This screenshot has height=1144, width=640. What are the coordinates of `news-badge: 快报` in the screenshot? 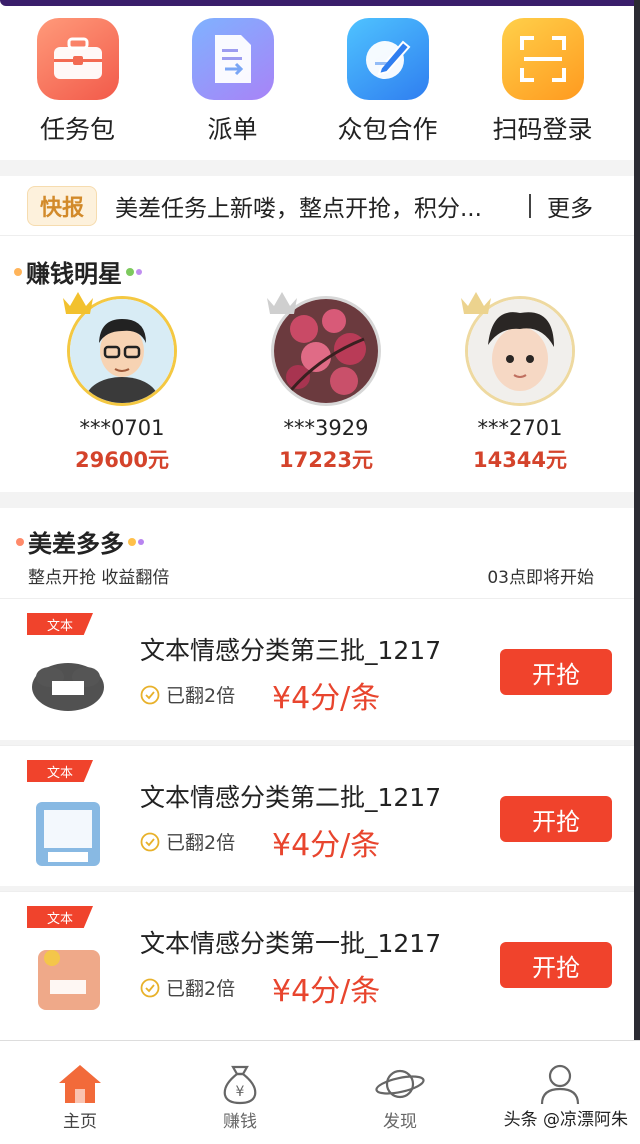 It's located at (62, 205).